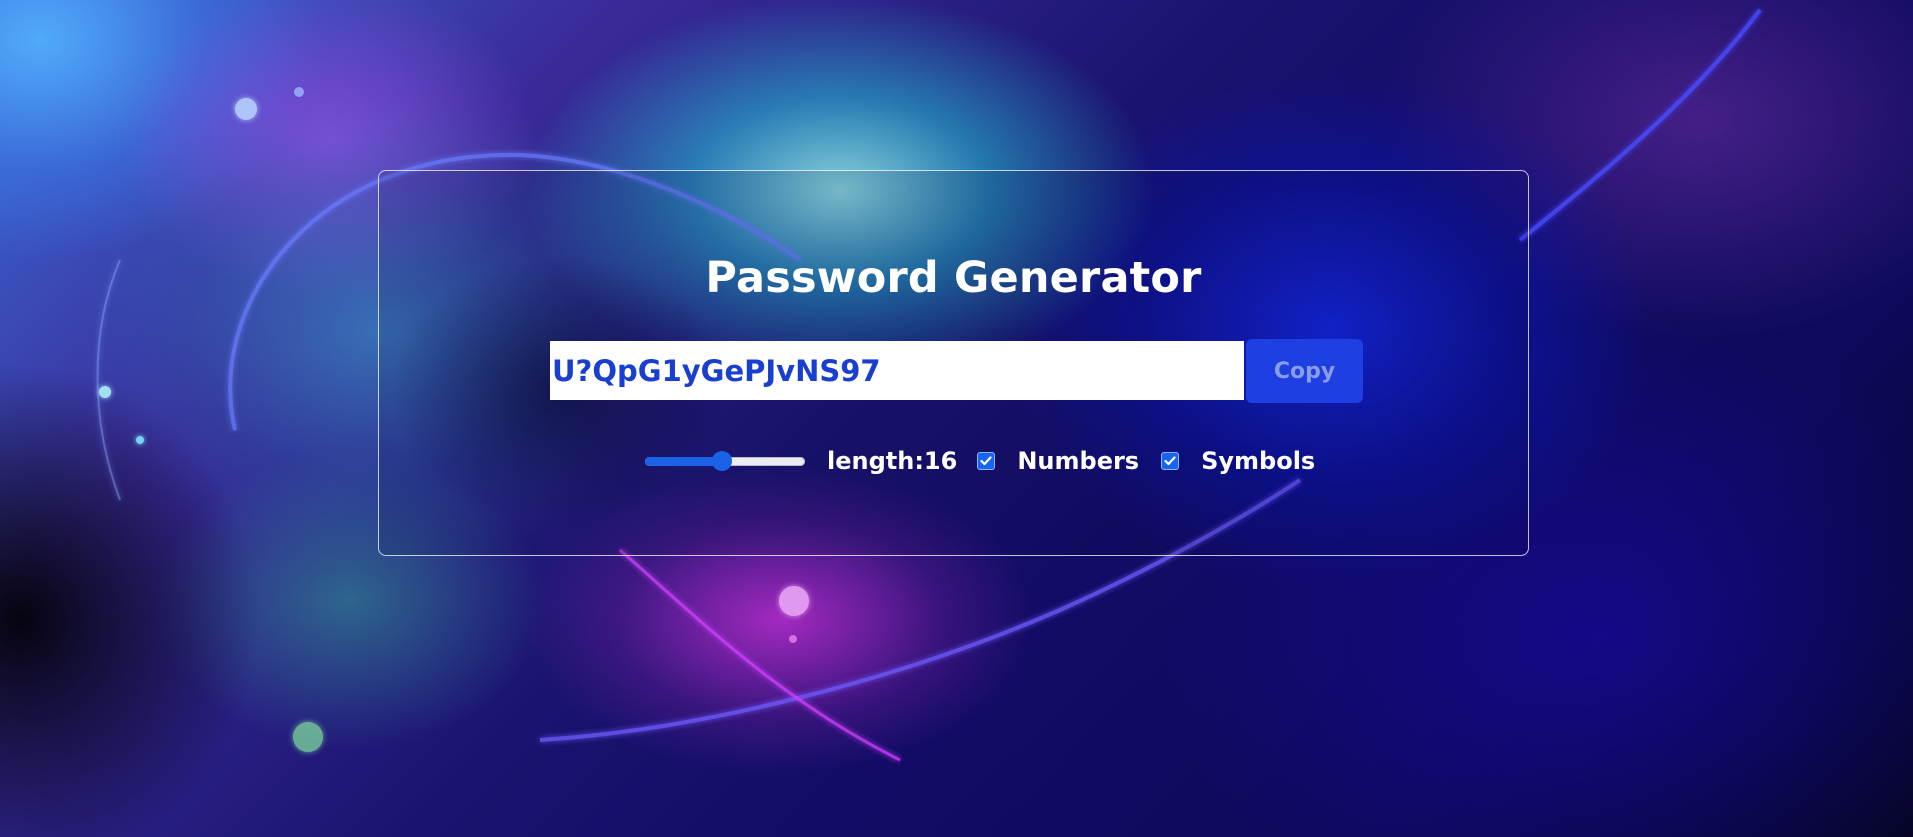 The width and height of the screenshot is (1913, 837). Describe the element at coordinates (892, 461) in the screenshot. I see `length-label: length:16` at that location.